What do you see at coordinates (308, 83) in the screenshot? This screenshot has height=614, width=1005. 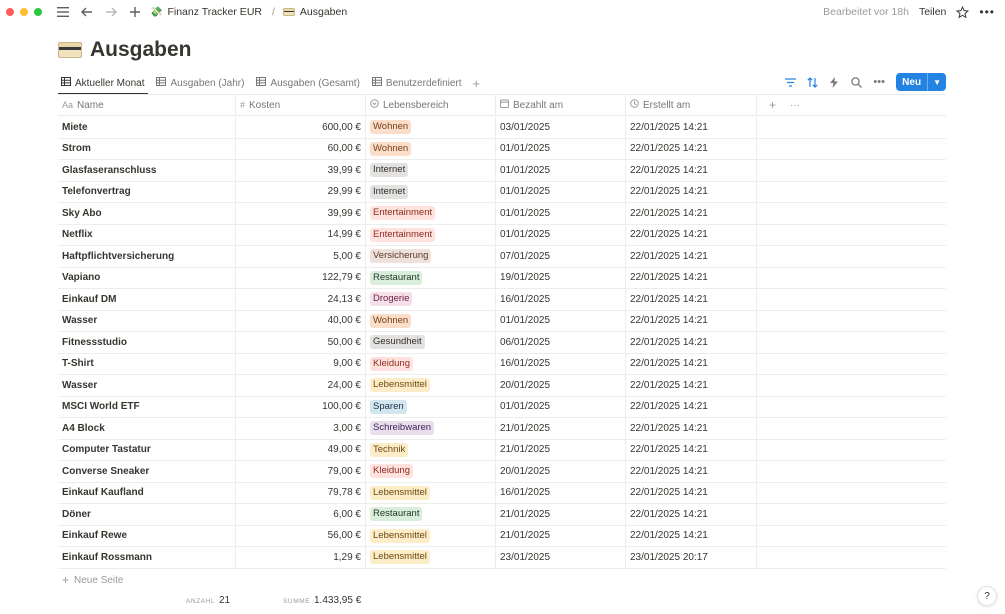 I see `tab-ausgaben-gesamt: Ausgaben (Gesamt)` at bounding box center [308, 83].